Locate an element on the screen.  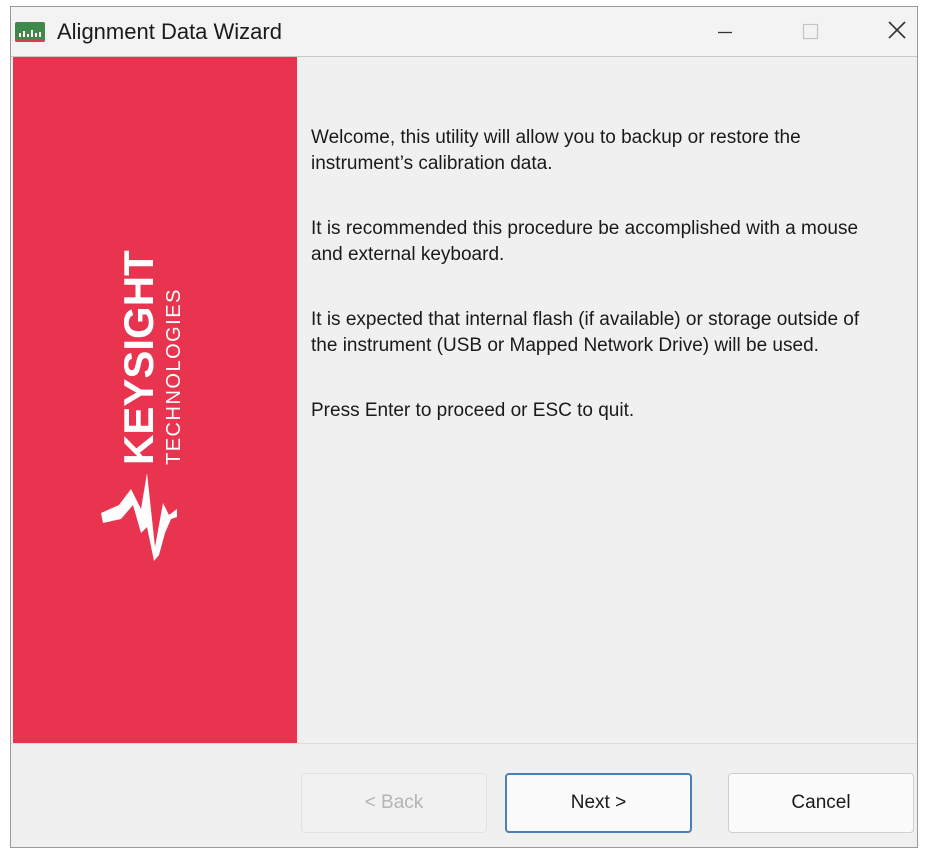
close-icon is located at coordinates (897, 30).